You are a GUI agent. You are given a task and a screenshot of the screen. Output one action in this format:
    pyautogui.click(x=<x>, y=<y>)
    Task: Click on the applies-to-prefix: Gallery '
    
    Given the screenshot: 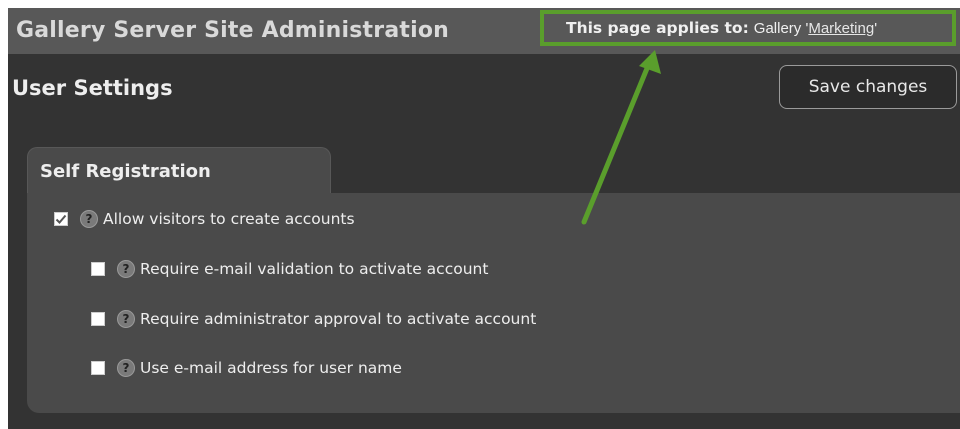 What is the action you would take?
    pyautogui.click(x=781, y=28)
    